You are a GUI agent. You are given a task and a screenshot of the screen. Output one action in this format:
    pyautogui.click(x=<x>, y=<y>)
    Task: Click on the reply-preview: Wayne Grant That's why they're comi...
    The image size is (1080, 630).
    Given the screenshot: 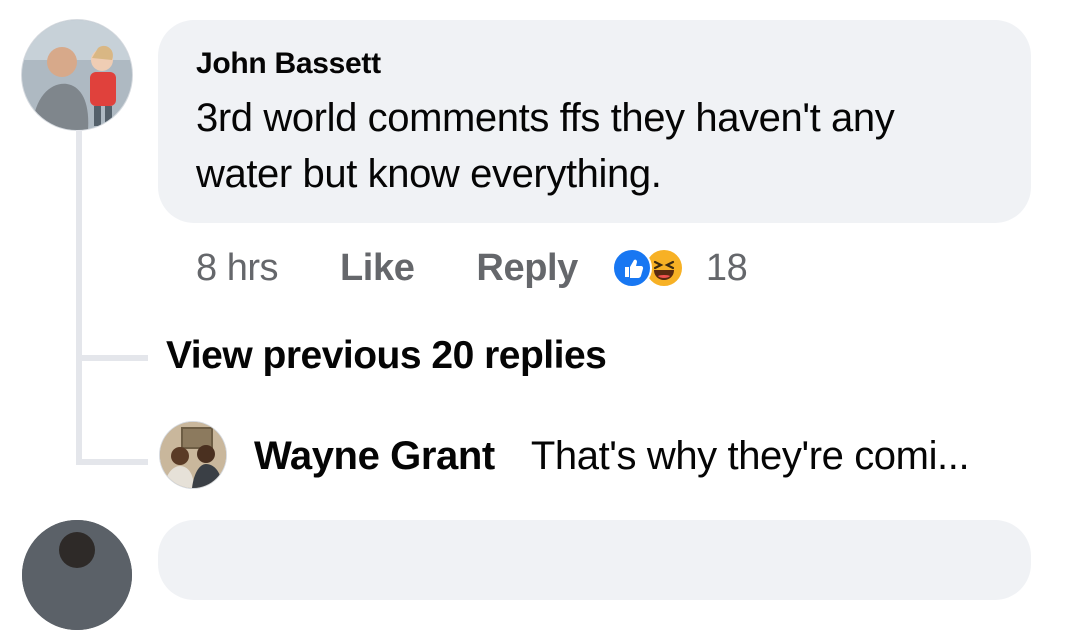 What is the action you would take?
    pyautogui.click(x=612, y=456)
    